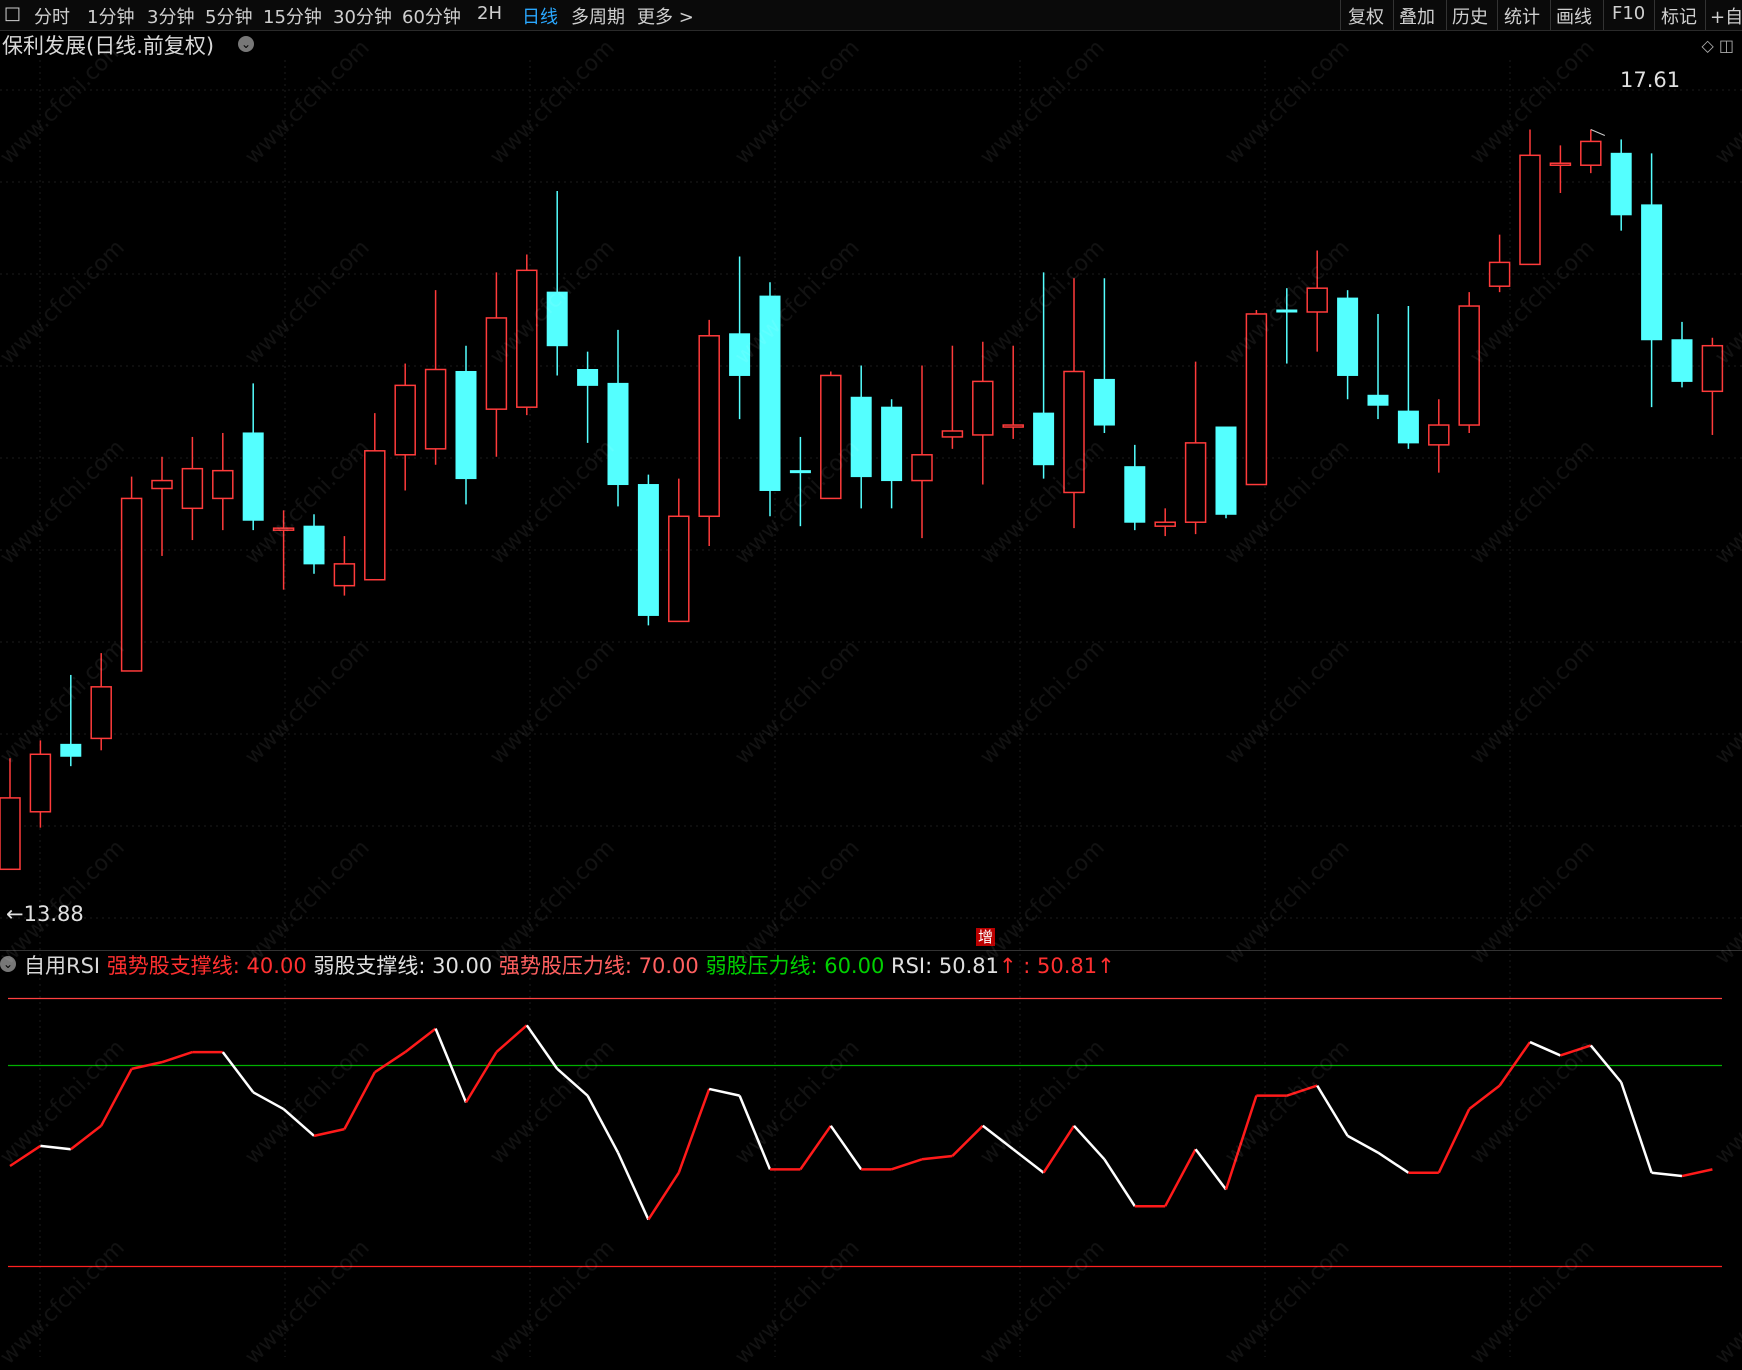  I want to click on high-pointer, so click(1597, 132).